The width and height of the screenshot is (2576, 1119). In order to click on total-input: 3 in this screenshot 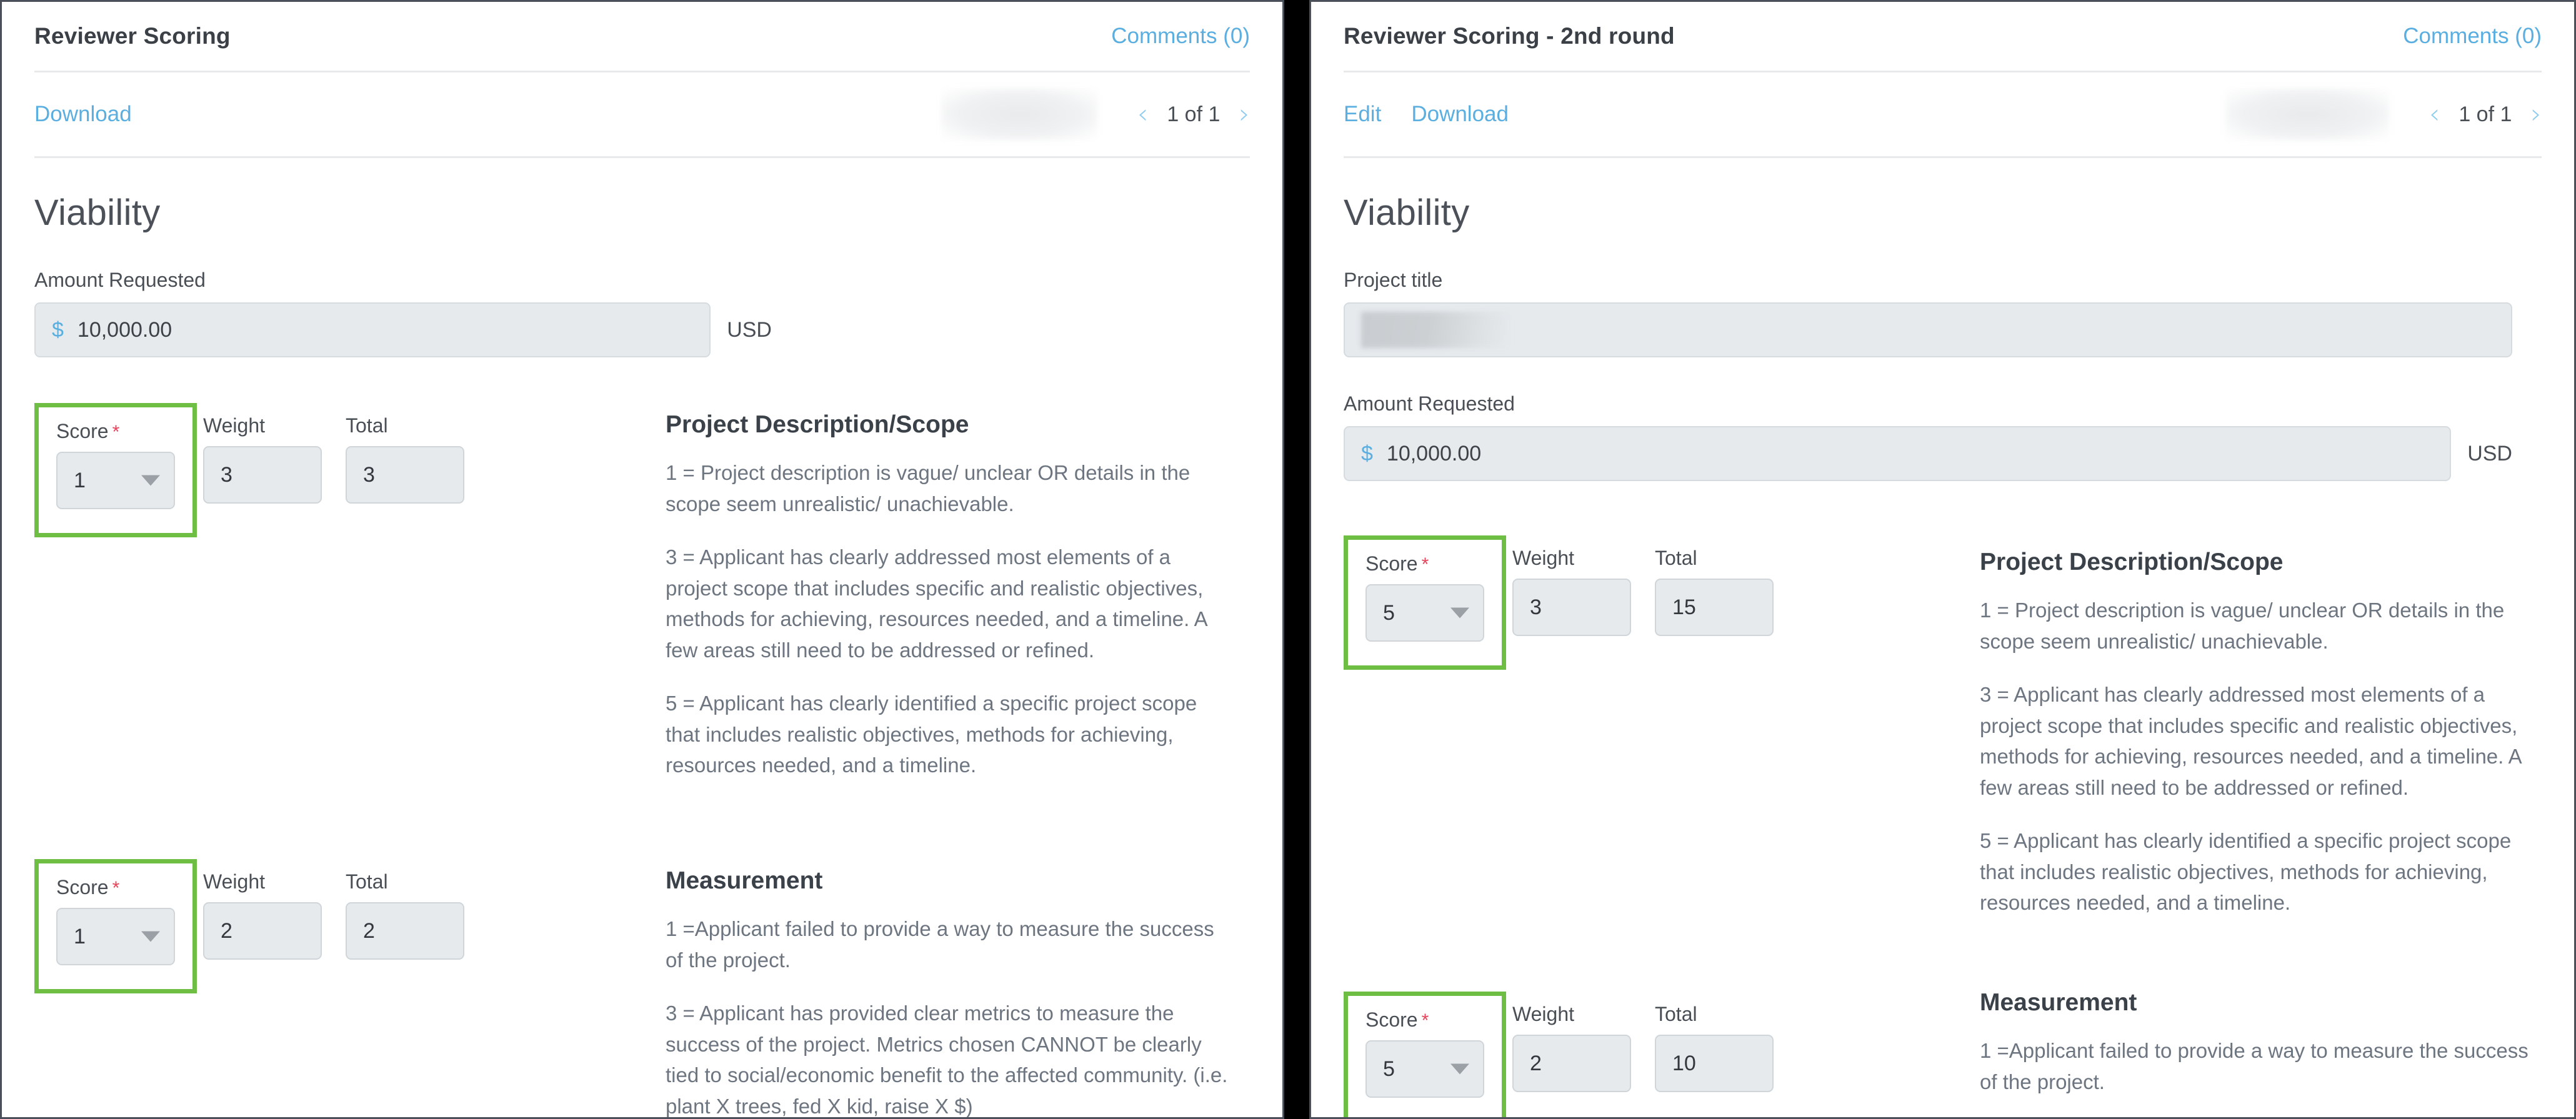, I will do `click(405, 475)`.